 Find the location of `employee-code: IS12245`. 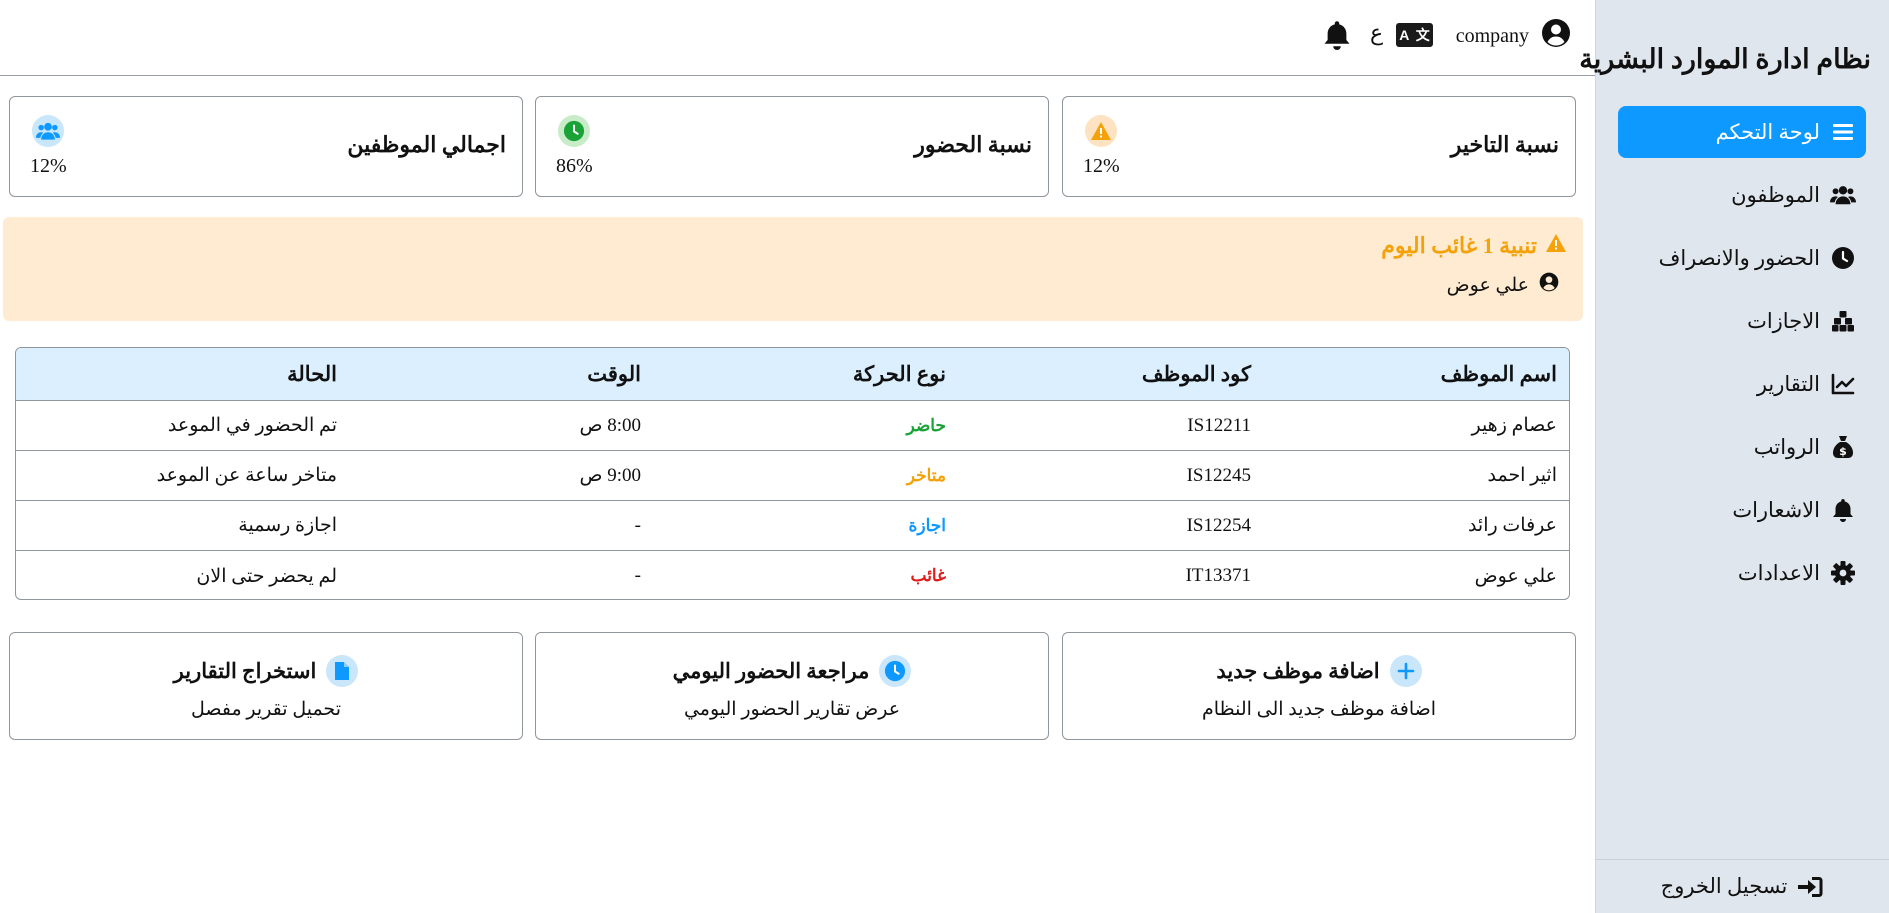

employee-code: IS12245 is located at coordinates (1218, 475).